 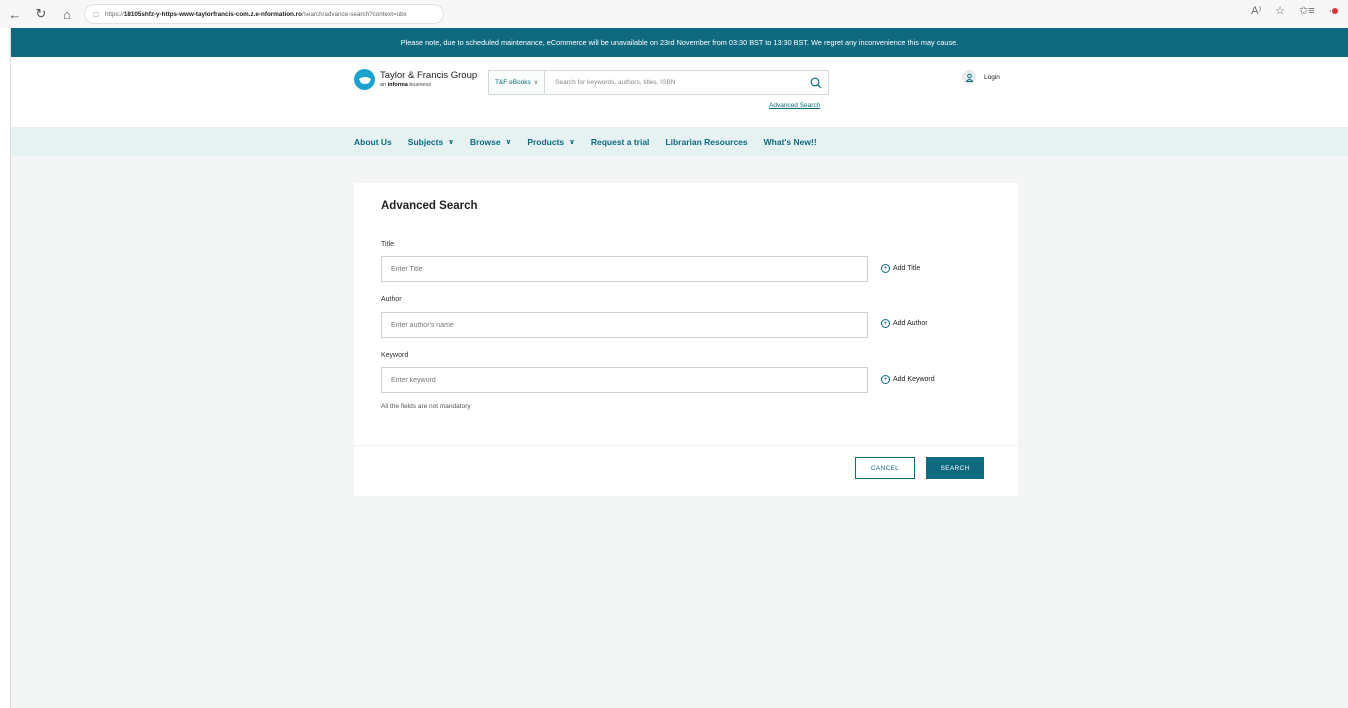 What do you see at coordinates (429, 206) in the screenshot?
I see `page-title: Advanced Search` at bounding box center [429, 206].